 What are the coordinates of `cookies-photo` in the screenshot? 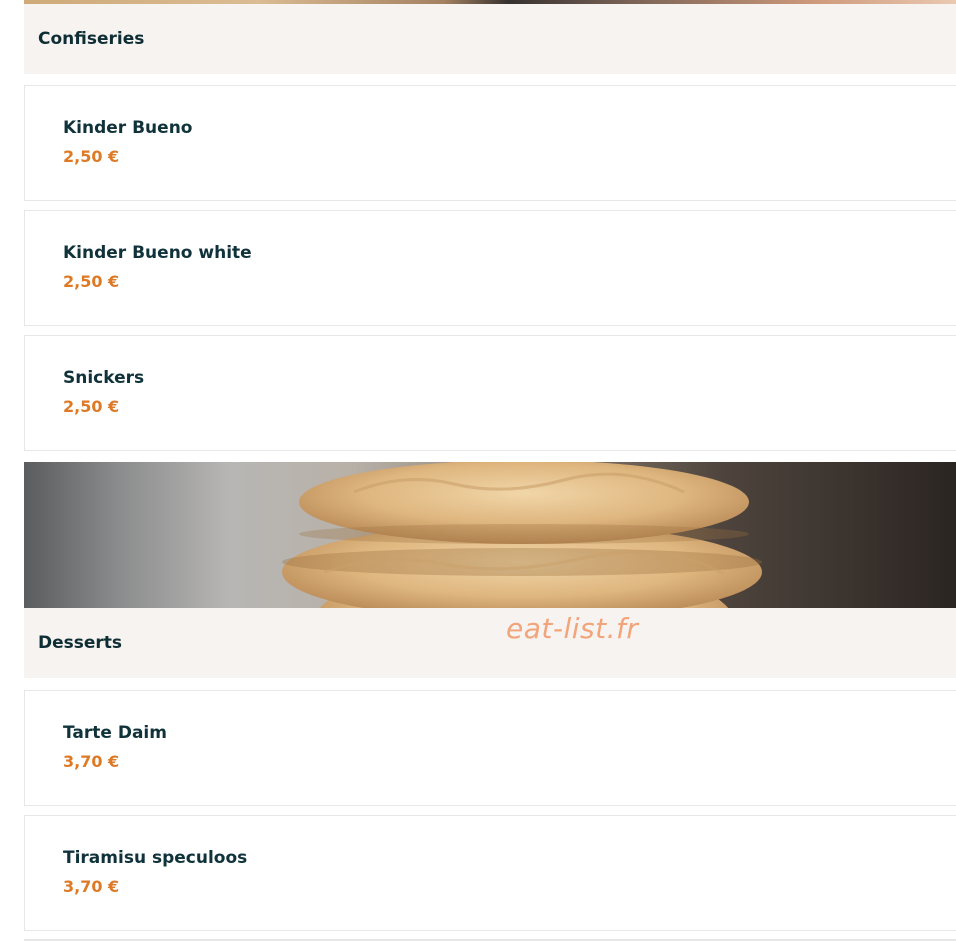 It's located at (522, 535).